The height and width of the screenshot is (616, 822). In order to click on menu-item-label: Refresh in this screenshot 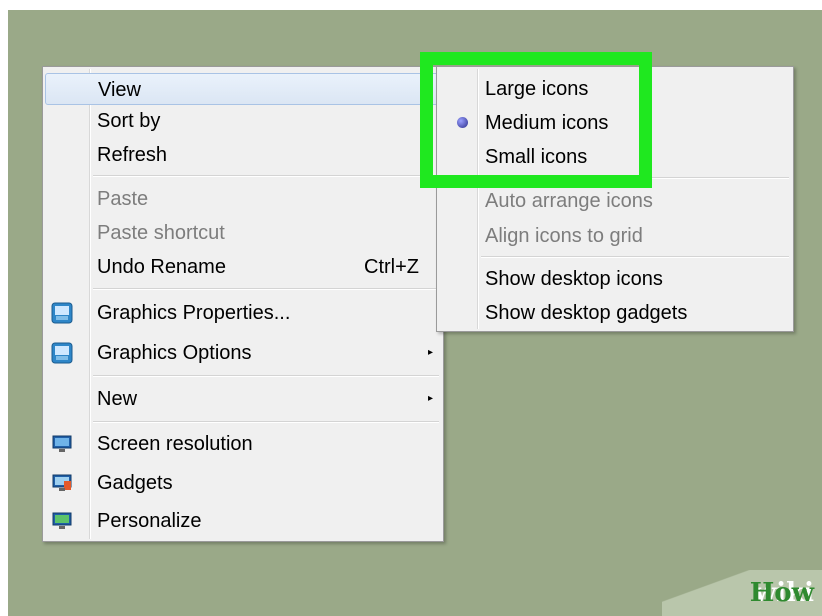, I will do `click(132, 155)`.